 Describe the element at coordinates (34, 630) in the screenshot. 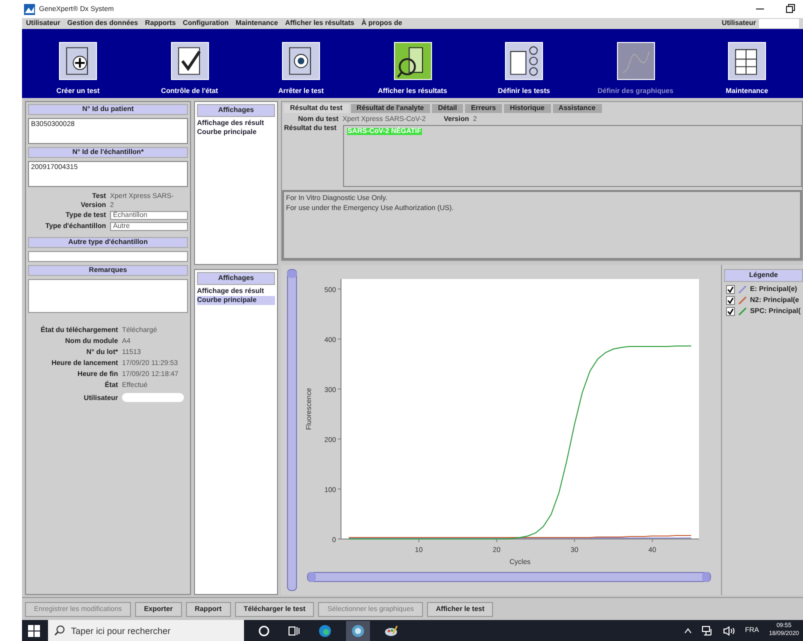

I see `windows-start-icon` at that location.